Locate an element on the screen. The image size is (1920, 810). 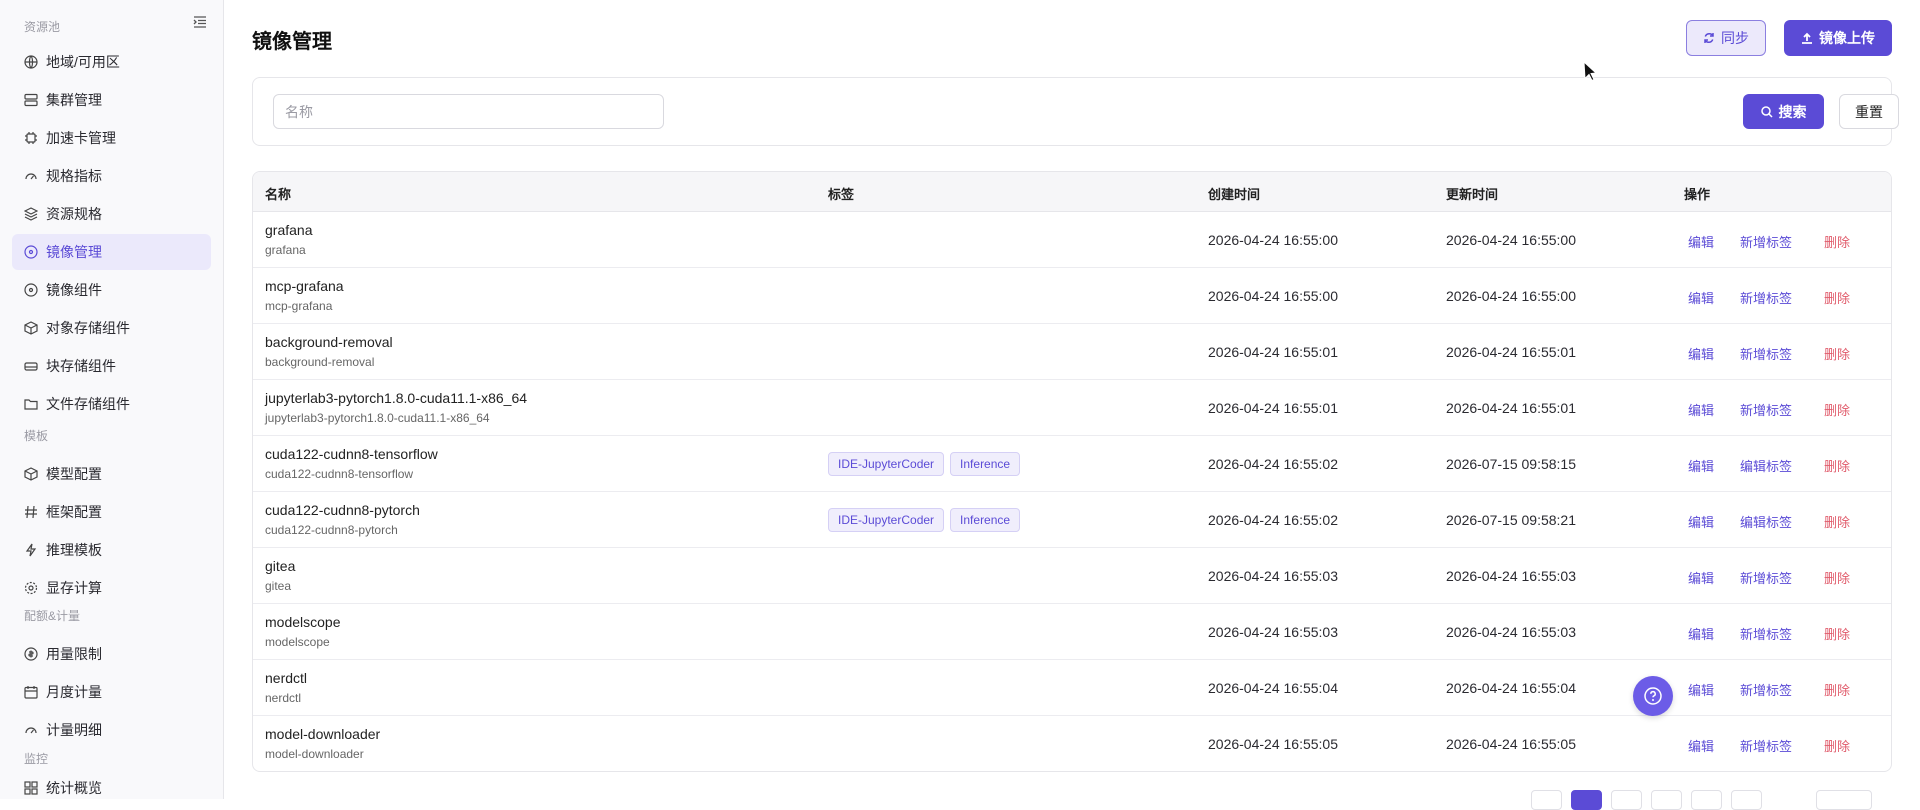
reset-button: 重置 is located at coordinates (1869, 111).